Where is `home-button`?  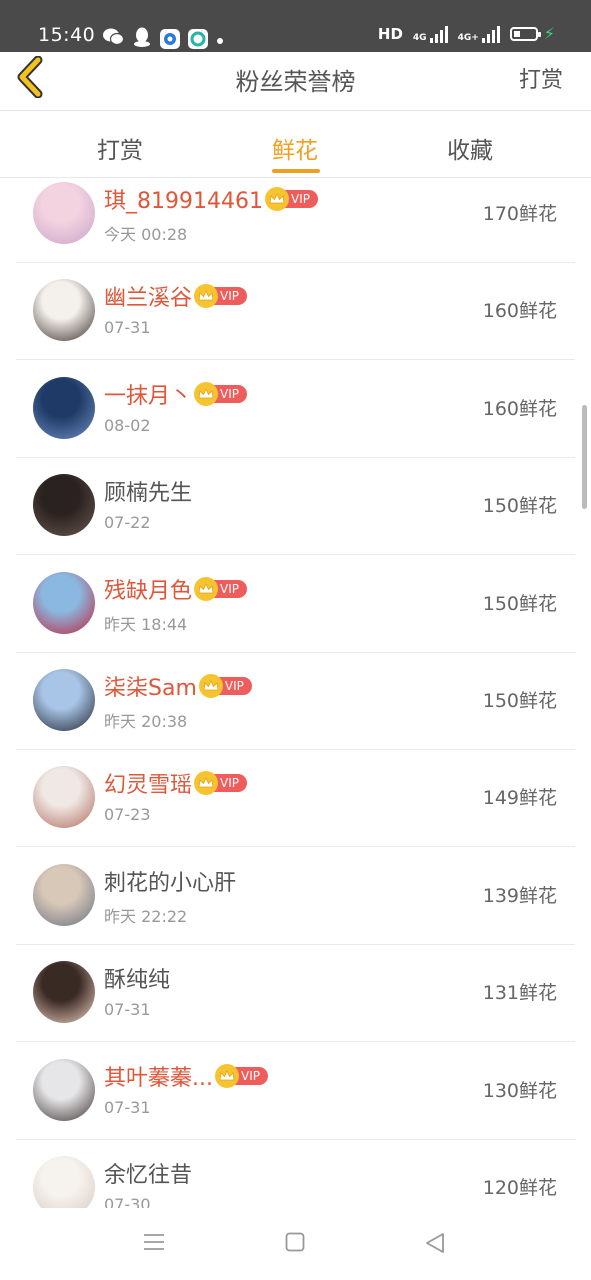 home-button is located at coordinates (295, 1244).